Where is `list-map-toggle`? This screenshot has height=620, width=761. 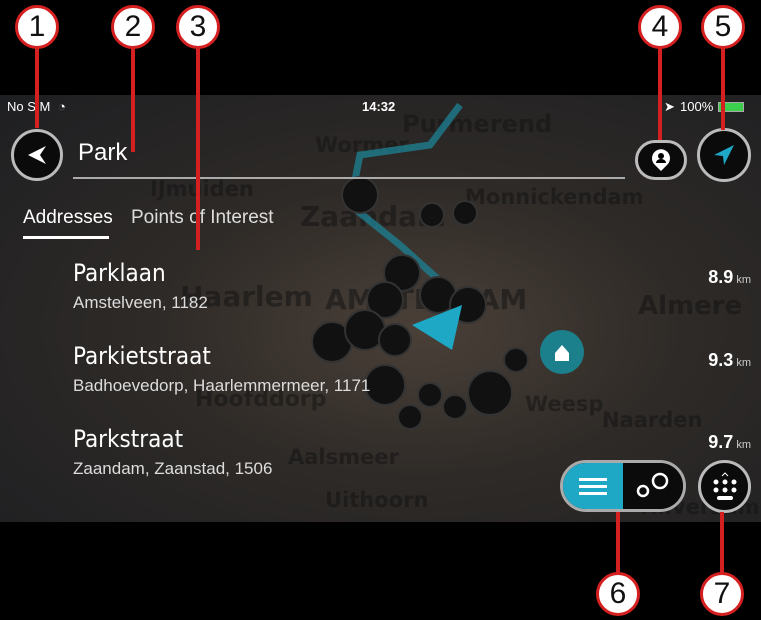 list-map-toggle is located at coordinates (623, 486).